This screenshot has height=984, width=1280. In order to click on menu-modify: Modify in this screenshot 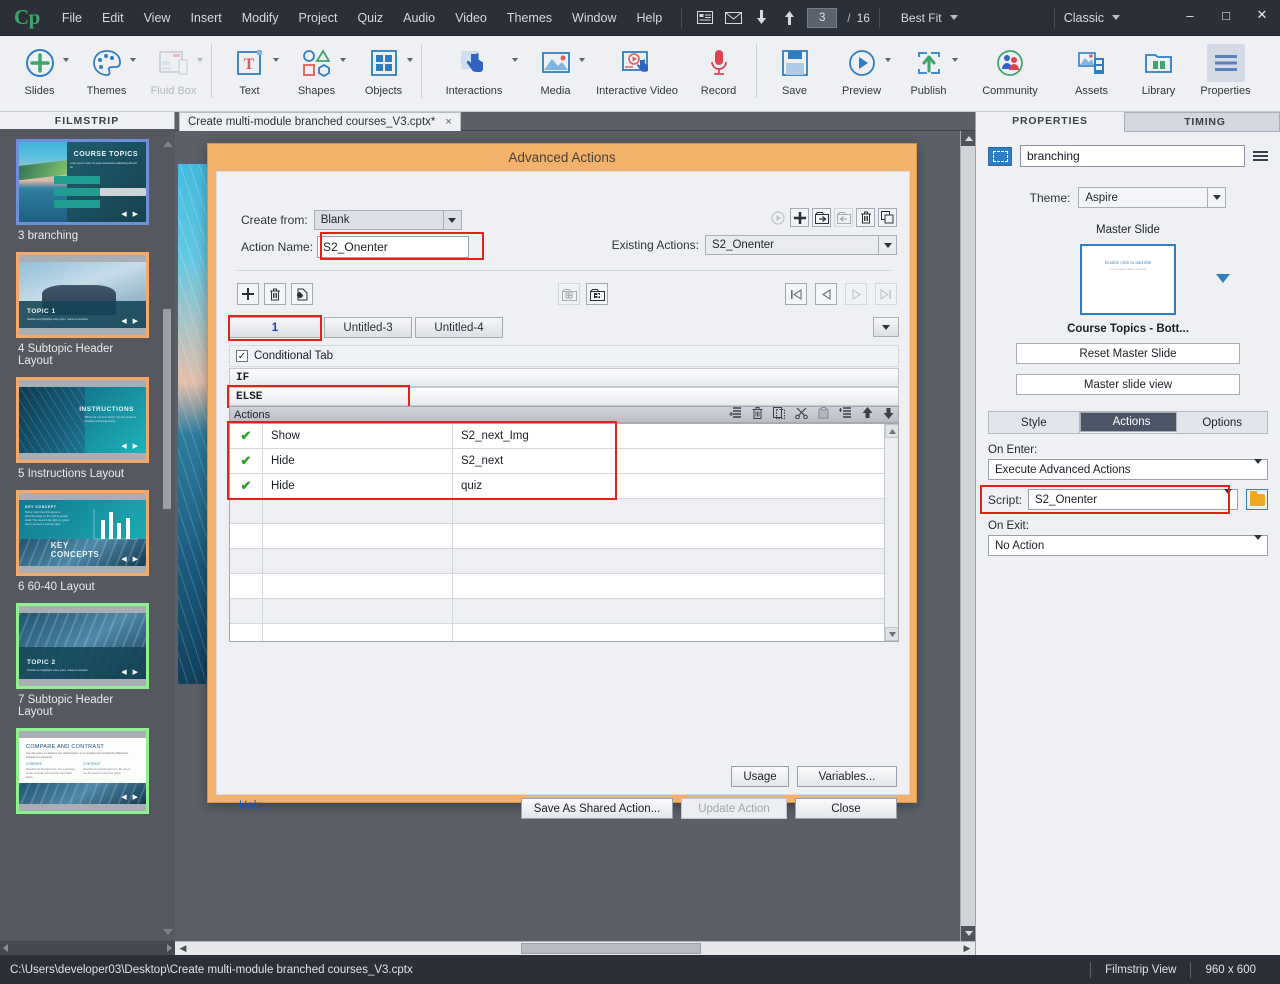, I will do `click(260, 18)`.